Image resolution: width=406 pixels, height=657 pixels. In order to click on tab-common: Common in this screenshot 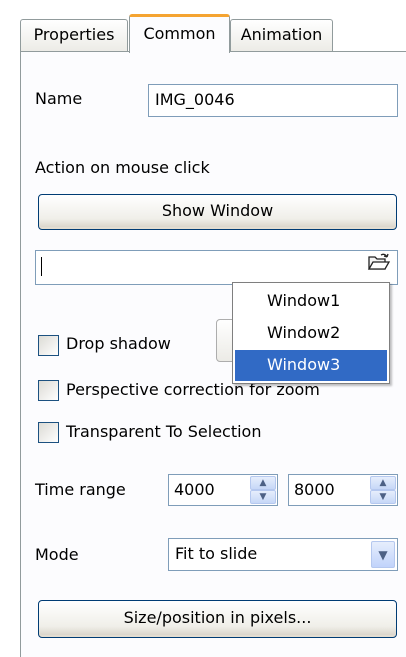, I will do `click(179, 33)`.